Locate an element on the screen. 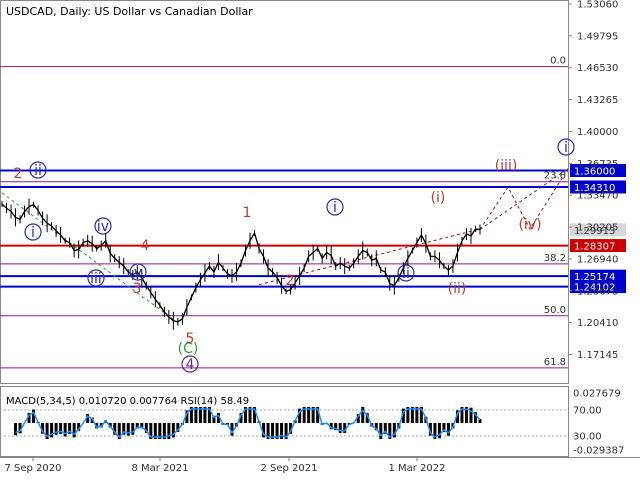  wave-label: (iv) is located at coordinates (529, 225).